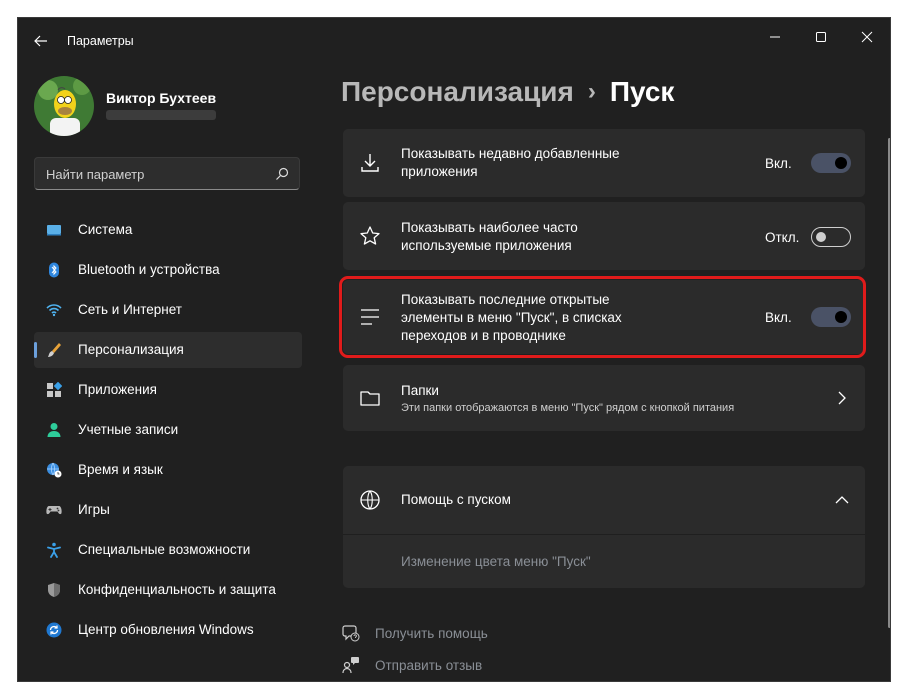  What do you see at coordinates (778, 163) in the screenshot?
I see `toggle-state-label: Вкл.` at bounding box center [778, 163].